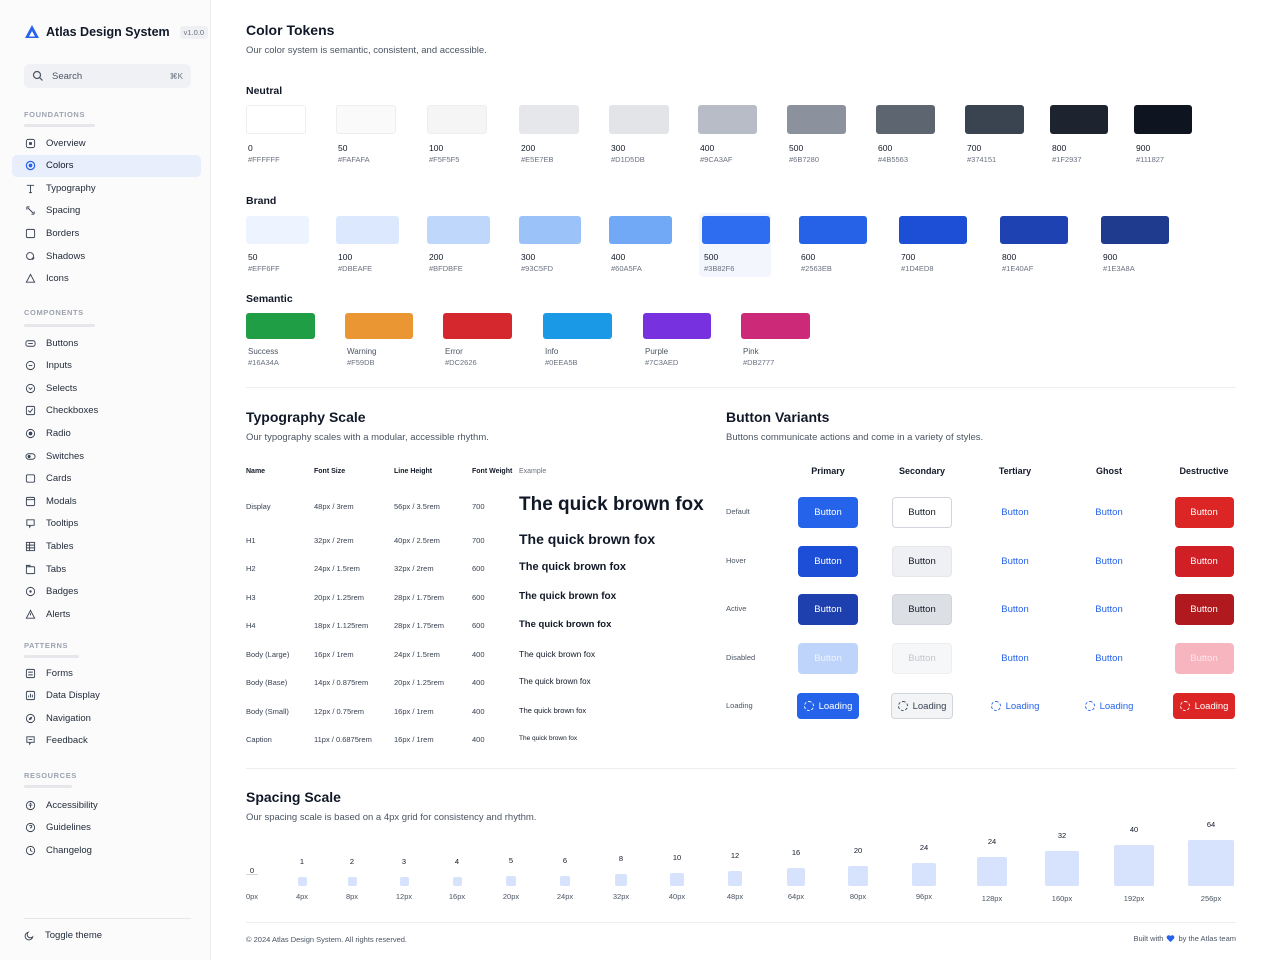  I want to click on secondary-button-active: Button, so click(922, 609).